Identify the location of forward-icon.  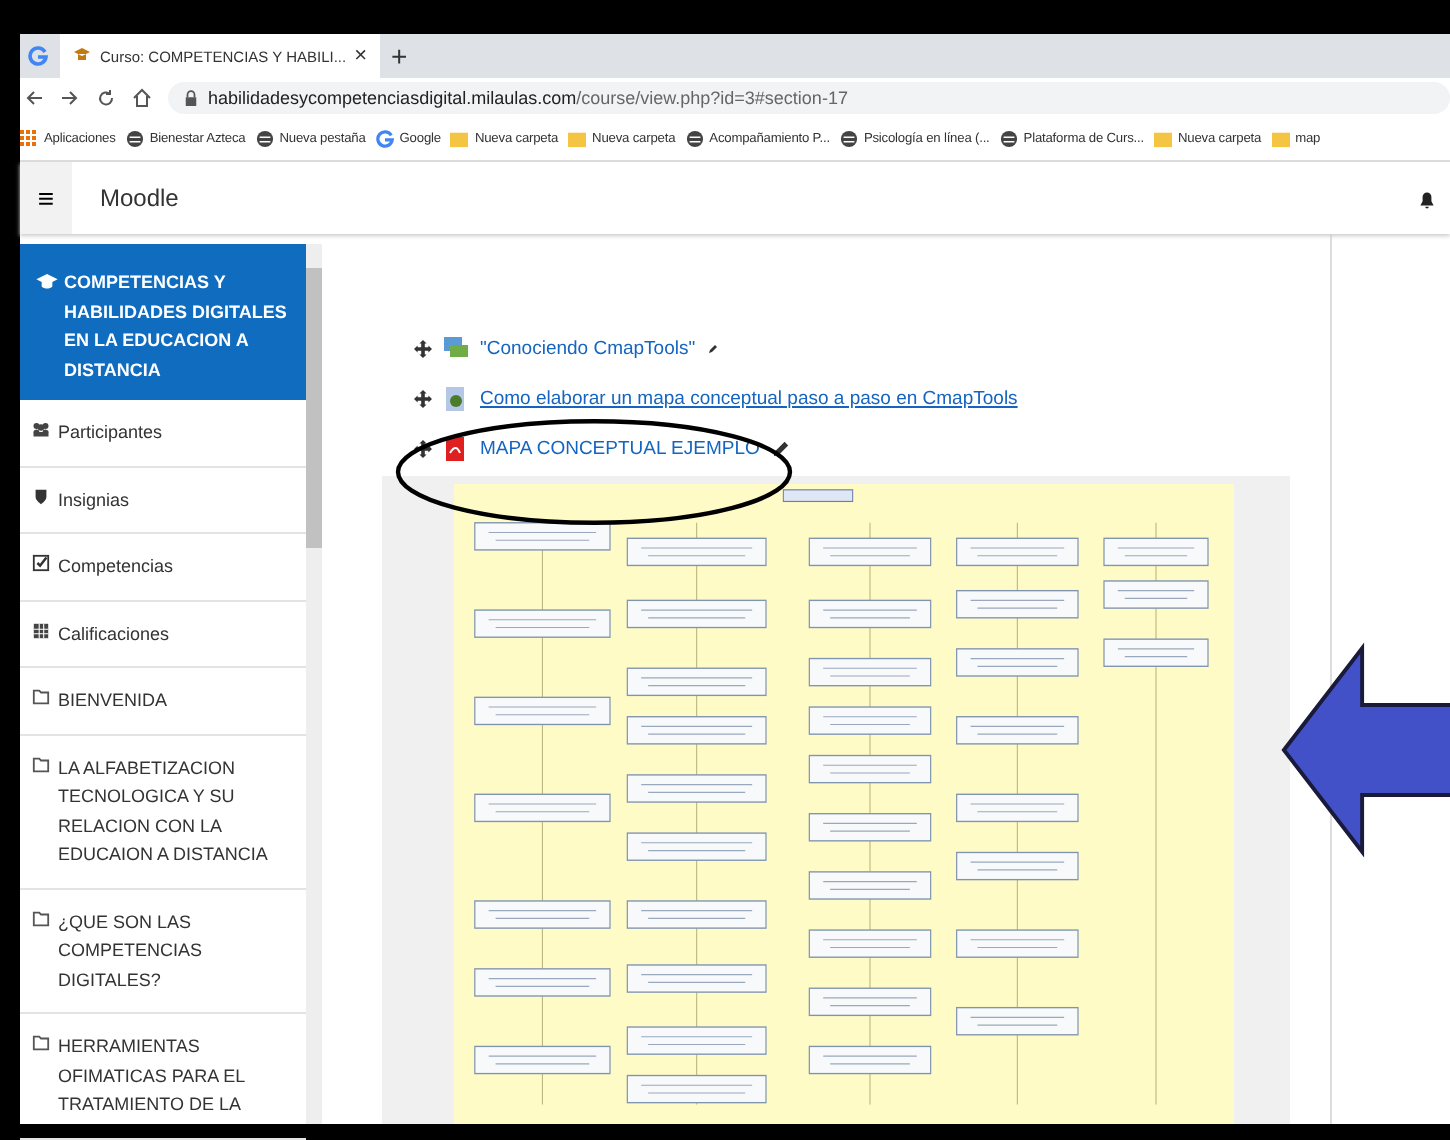
(70, 98).